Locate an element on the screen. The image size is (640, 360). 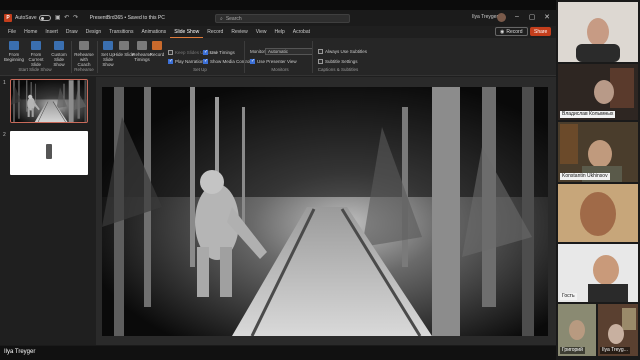
always-subtitles-label: Always Use Subtitles is located at coordinates (346, 51).